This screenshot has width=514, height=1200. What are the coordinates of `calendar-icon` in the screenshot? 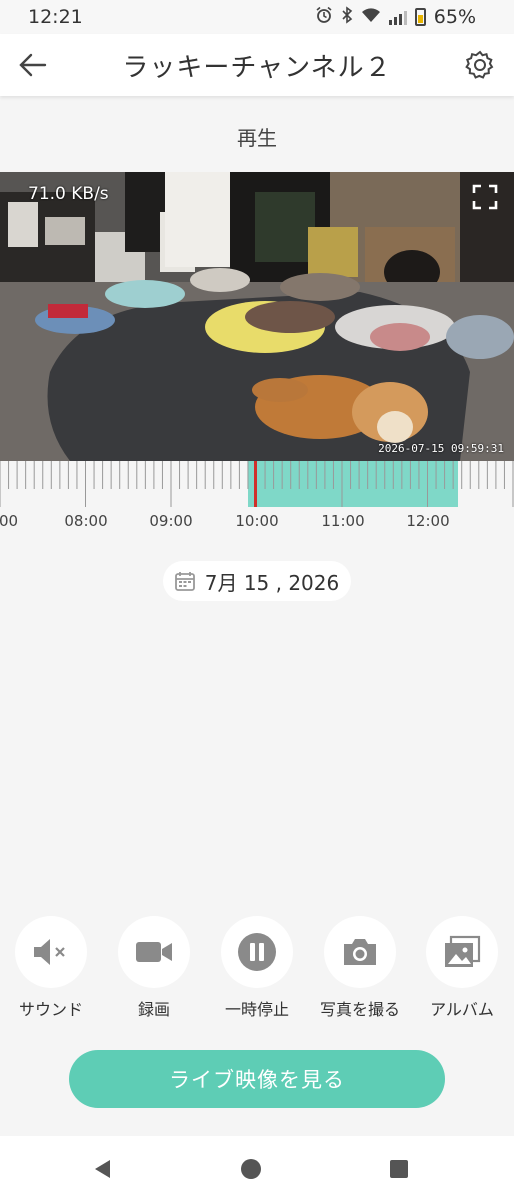 It's located at (184, 581).